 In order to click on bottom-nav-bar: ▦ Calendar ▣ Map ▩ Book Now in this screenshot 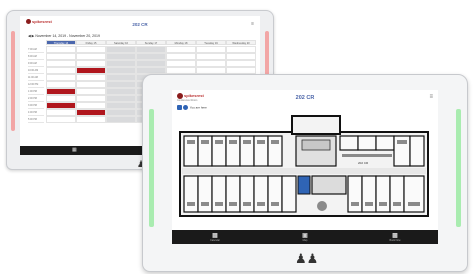, I will do `click(305, 237)`.